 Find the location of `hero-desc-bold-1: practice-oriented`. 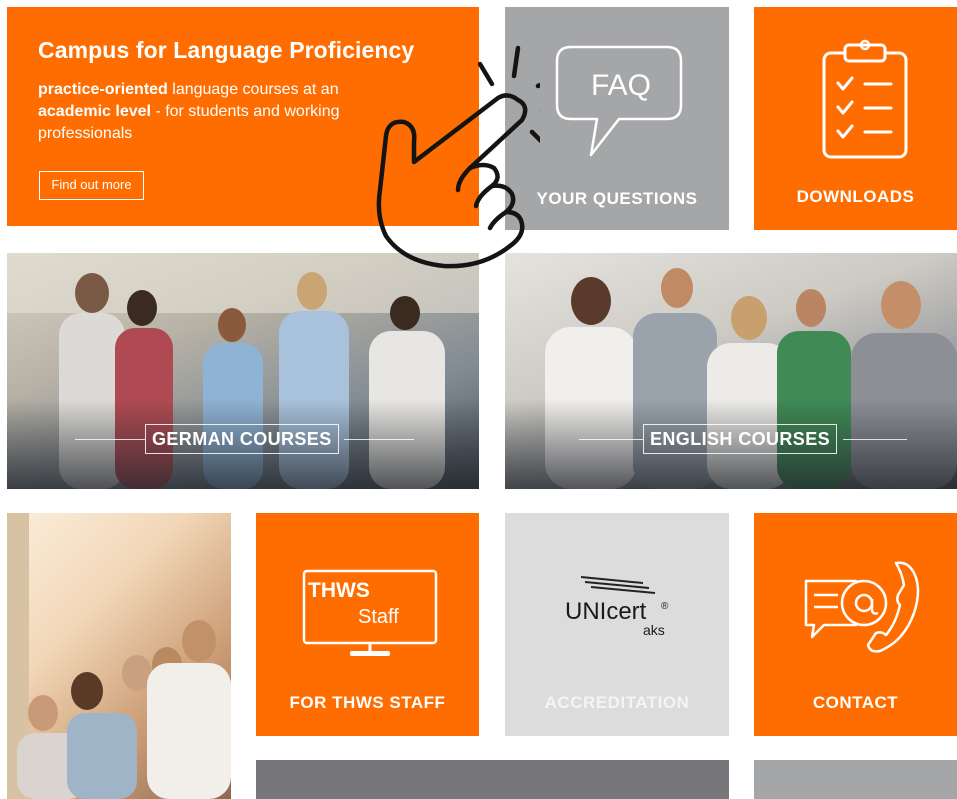

hero-desc-bold-1: practice-oriented is located at coordinates (103, 89).